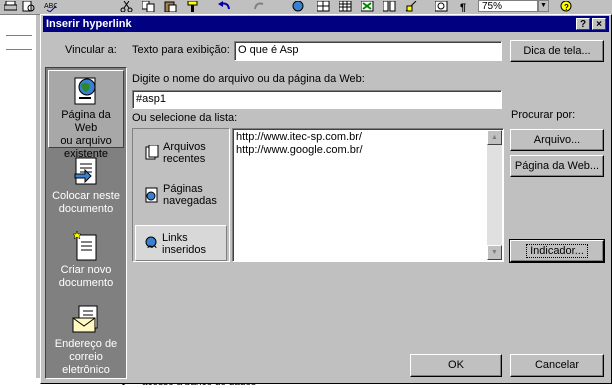  I want to click on link-bar-line1: Colocar neste, so click(86, 196).